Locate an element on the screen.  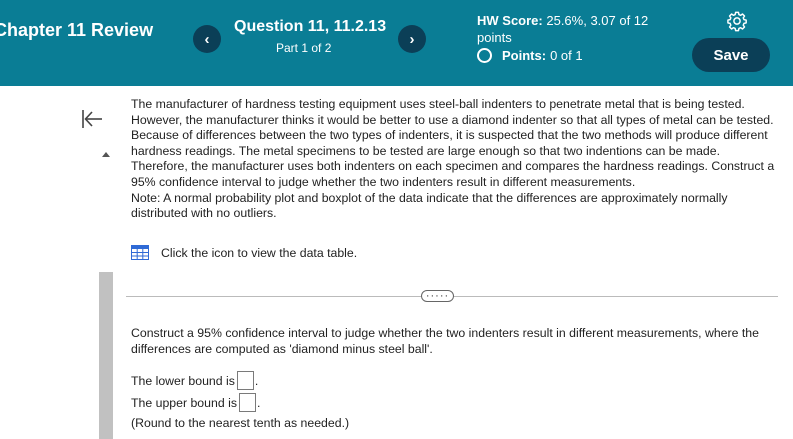
collapse-left-icon is located at coordinates (92, 119).